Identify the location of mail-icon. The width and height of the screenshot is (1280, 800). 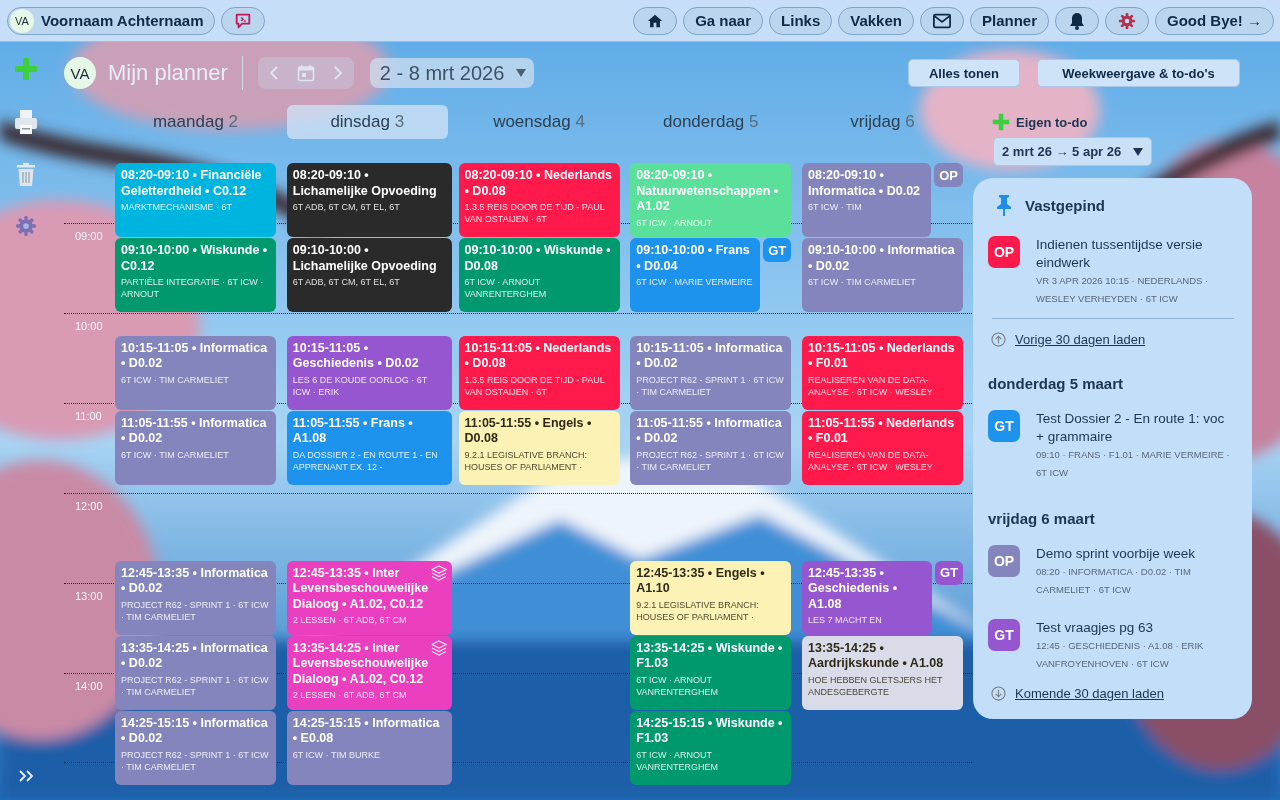
(941, 20).